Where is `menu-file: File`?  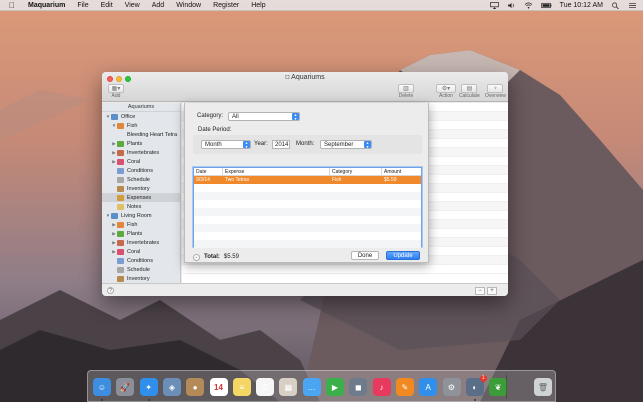
menu-file: File is located at coordinates (82, 5).